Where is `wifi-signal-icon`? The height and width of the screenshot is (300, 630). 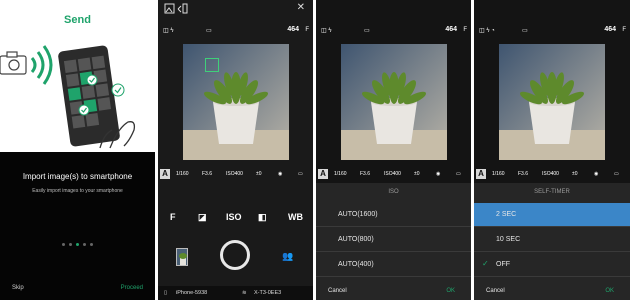 wifi-signal-icon is located at coordinates (41, 65).